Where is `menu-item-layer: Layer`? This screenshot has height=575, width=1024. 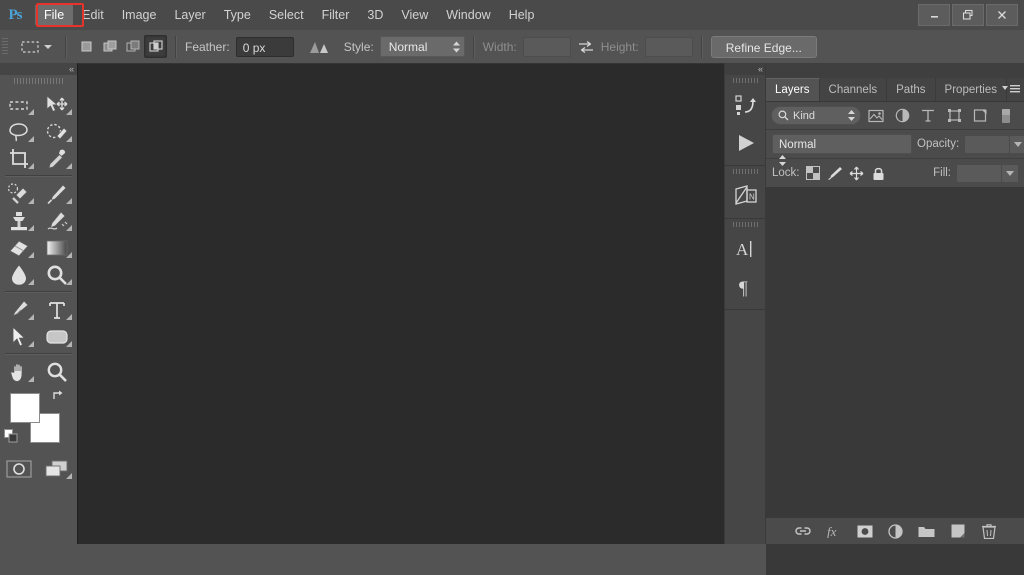
menu-item-layer: Layer is located at coordinates (189, 15).